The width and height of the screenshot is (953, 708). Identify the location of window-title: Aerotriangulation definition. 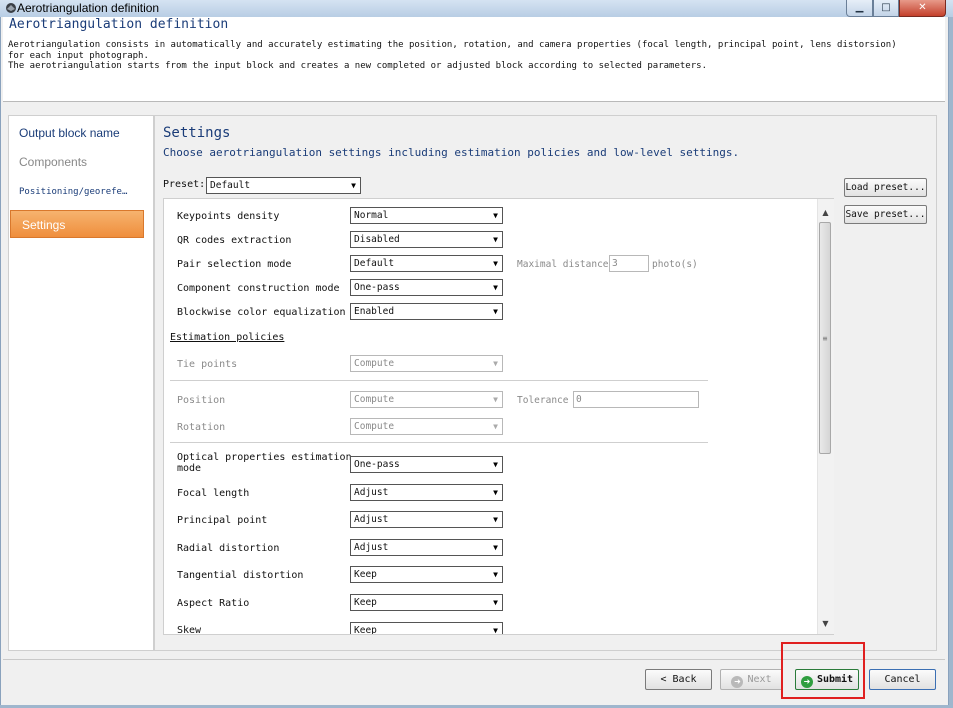
(88, 8).